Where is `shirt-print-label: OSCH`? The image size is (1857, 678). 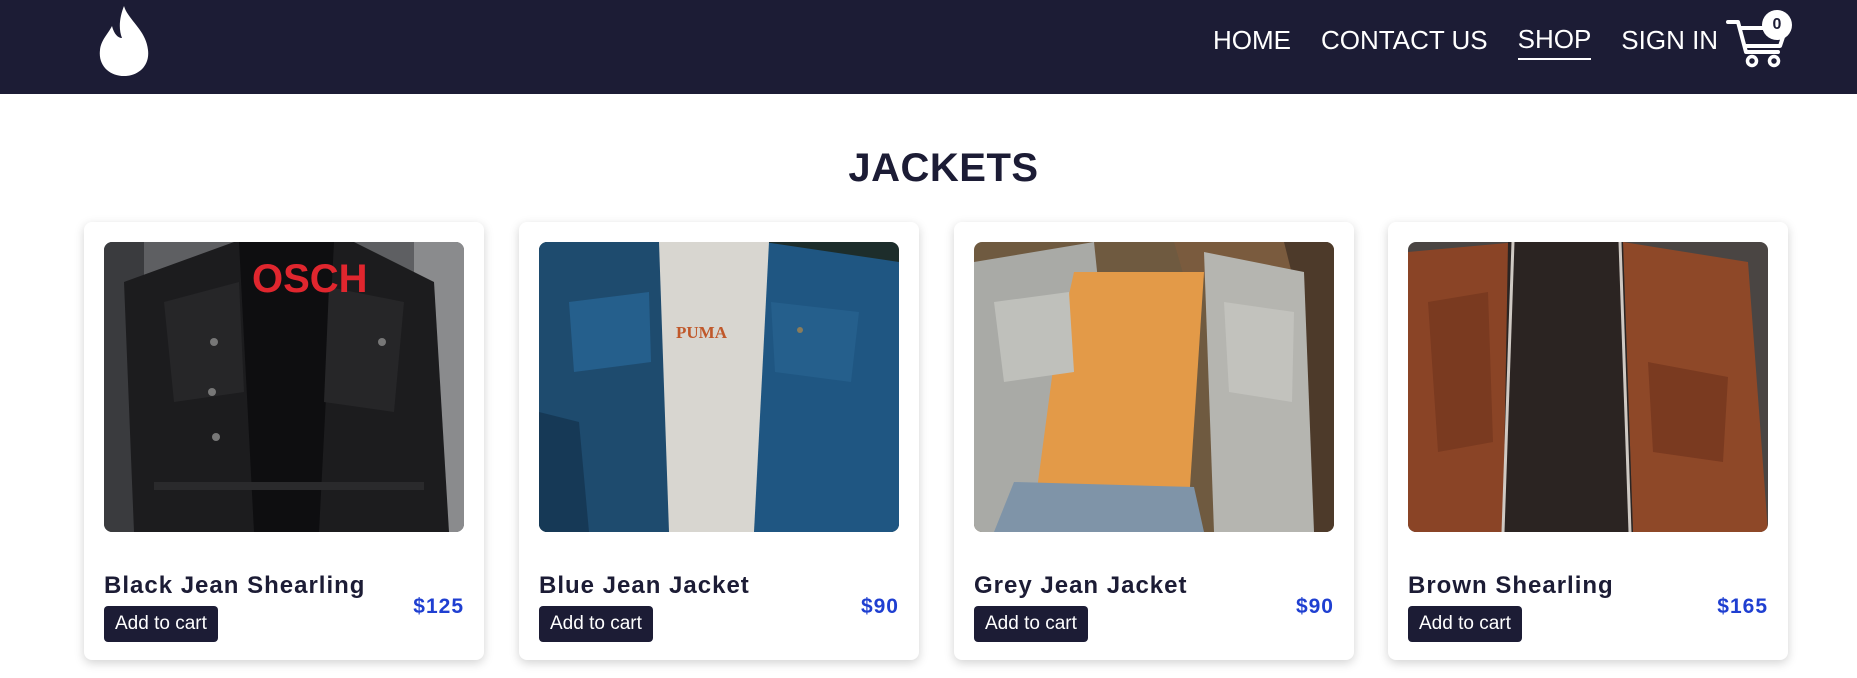
shirt-print-label: OSCH is located at coordinates (310, 279).